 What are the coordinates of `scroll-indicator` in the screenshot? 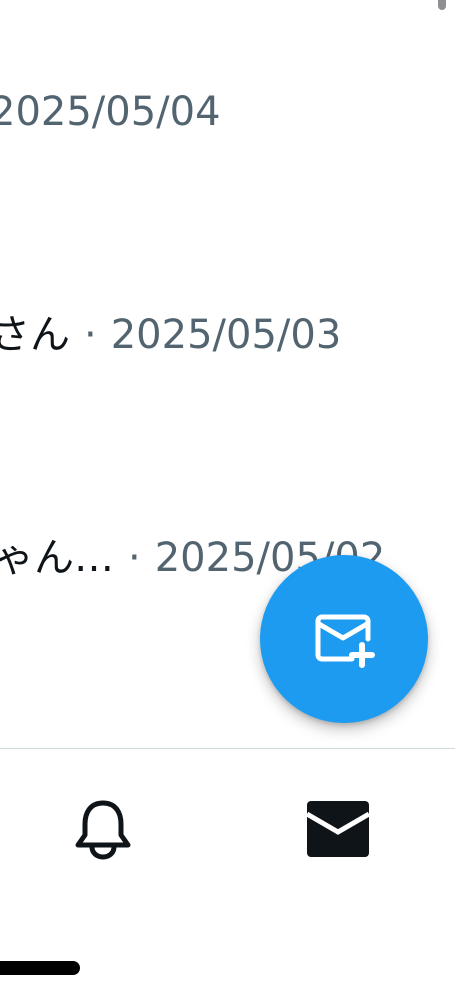 It's located at (442, 5).